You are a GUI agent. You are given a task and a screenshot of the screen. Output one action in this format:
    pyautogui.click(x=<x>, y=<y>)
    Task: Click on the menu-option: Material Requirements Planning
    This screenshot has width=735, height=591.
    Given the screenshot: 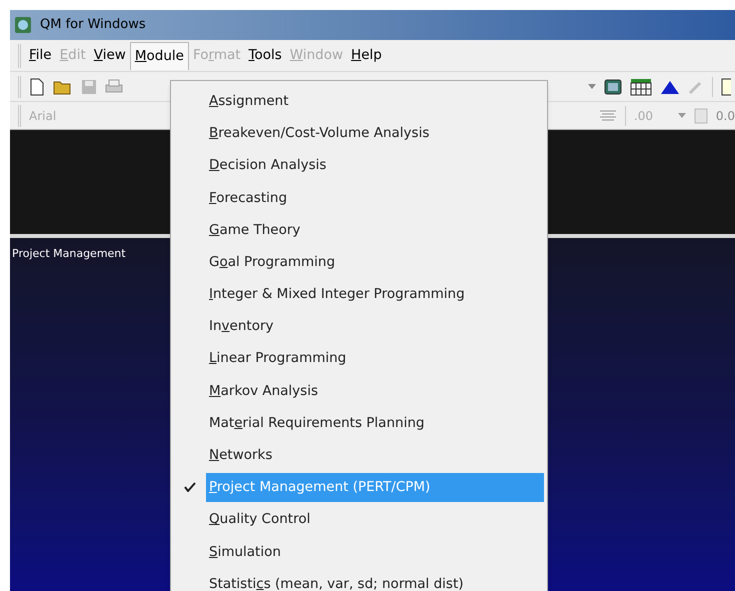 What is the action you would take?
    pyautogui.click(x=375, y=423)
    